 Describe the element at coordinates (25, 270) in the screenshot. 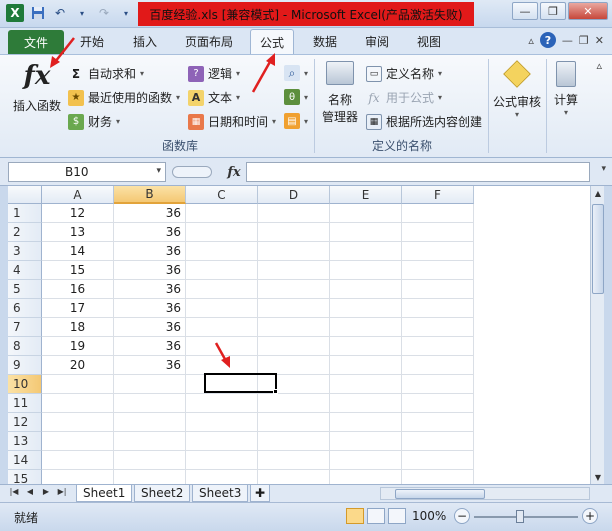

I see `row-header: 4` at that location.